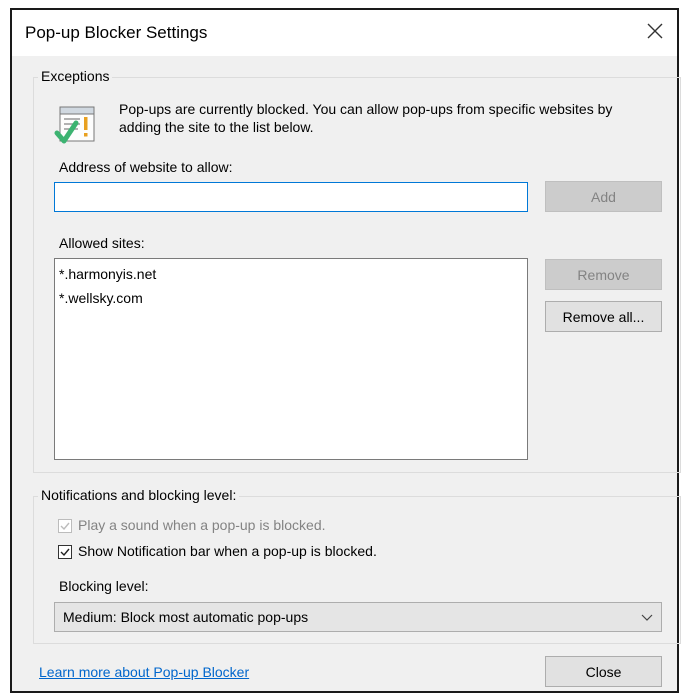 The height and width of the screenshot is (695, 681). I want to click on notifications-group-label: Notifications and blocking level:, so click(139, 495).